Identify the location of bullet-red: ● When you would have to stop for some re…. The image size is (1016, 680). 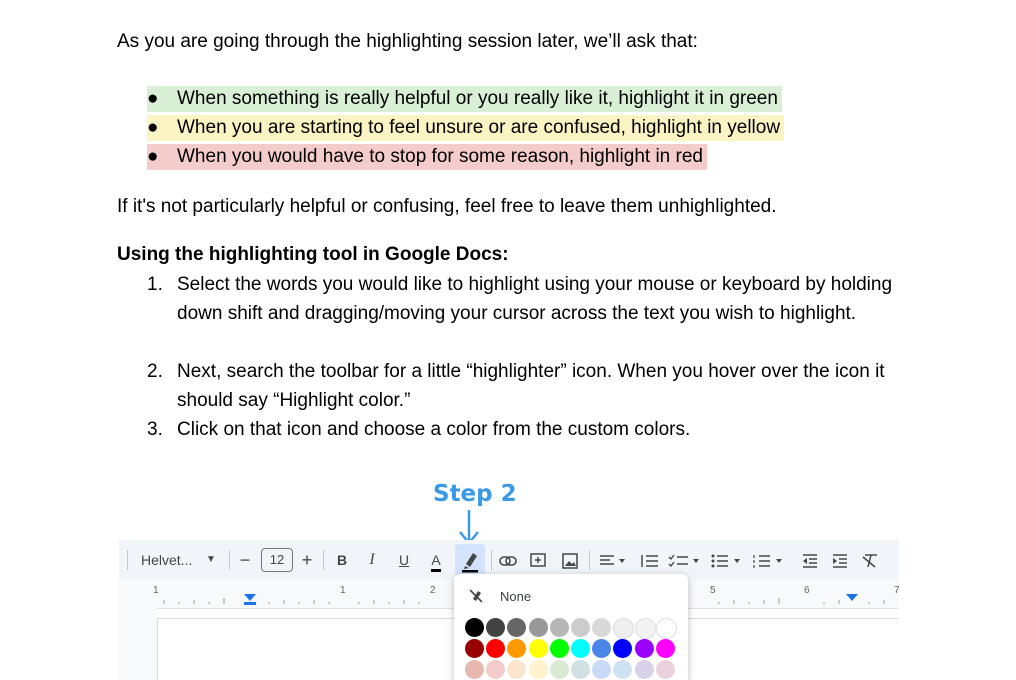
(427, 157).